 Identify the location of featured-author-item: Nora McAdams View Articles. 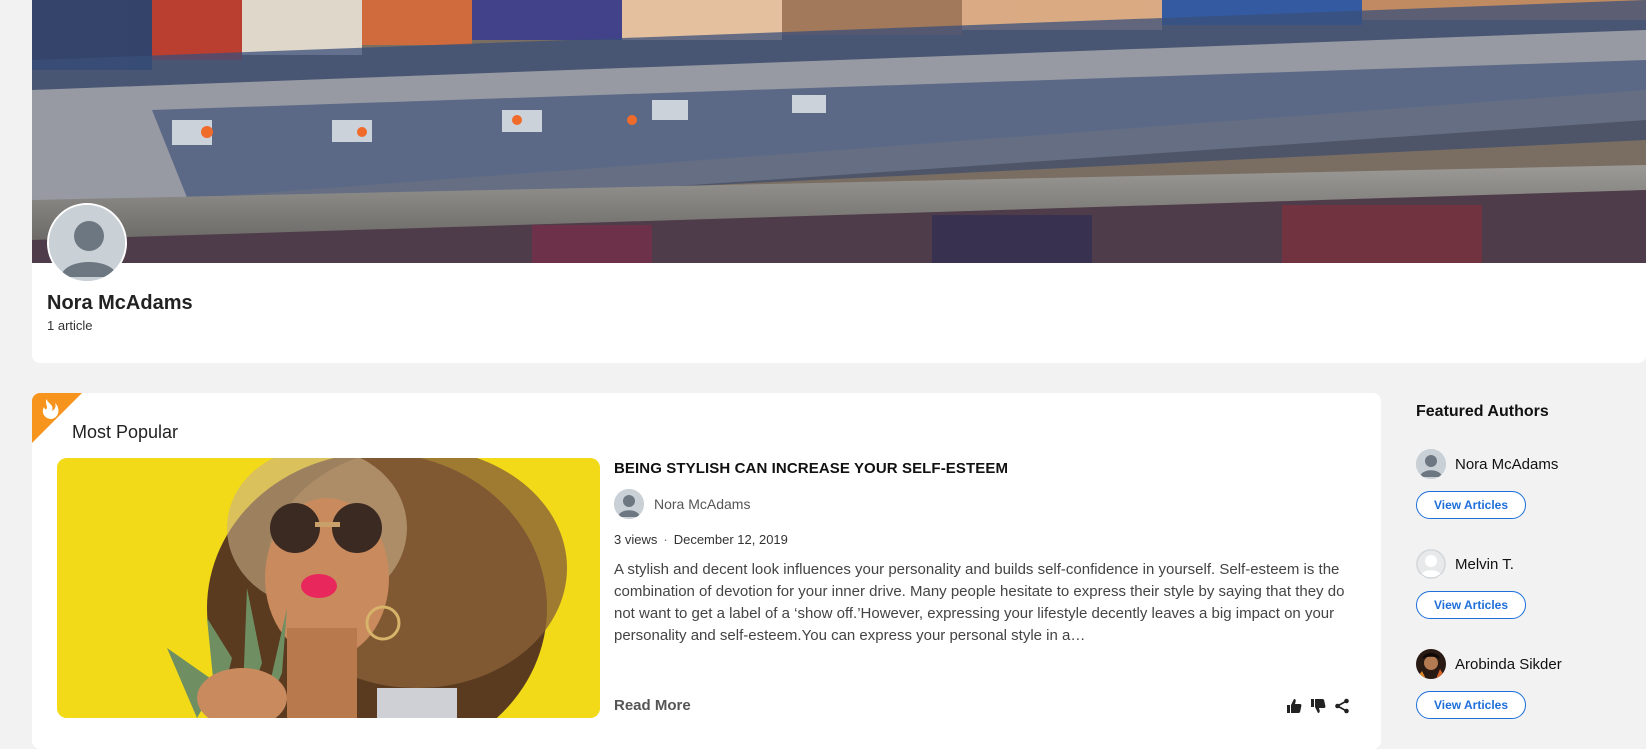
(1526, 489).